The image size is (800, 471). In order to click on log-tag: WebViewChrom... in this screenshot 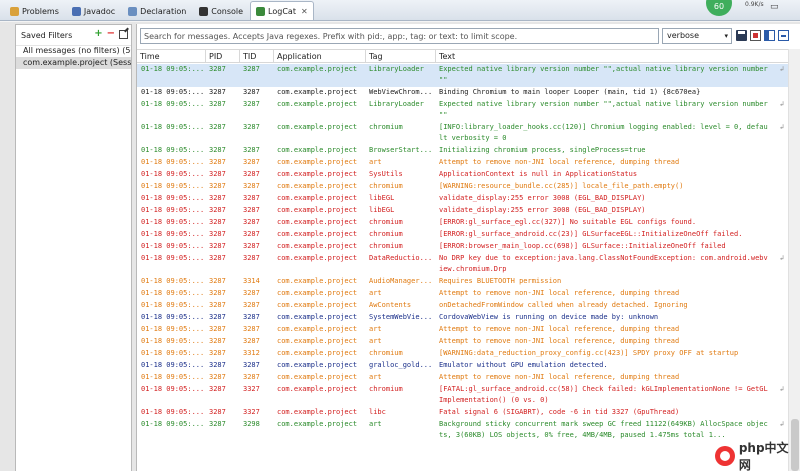, I will do `click(401, 92)`.